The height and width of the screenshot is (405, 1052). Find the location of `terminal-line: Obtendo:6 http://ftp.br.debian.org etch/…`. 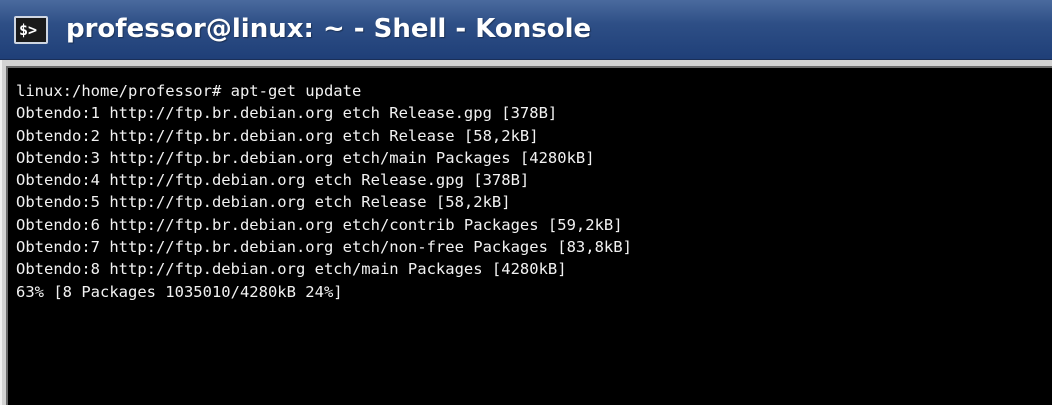

terminal-line: Obtendo:6 http://ftp.br.debian.org etch/… is located at coordinates (319, 224).